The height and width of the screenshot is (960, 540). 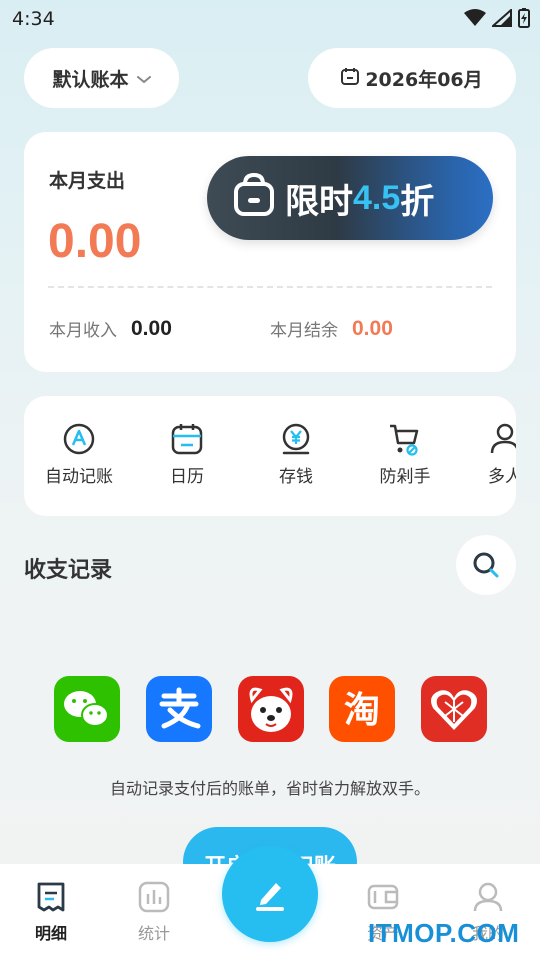 What do you see at coordinates (270, 897) in the screenshot?
I see `pen-icon` at bounding box center [270, 897].